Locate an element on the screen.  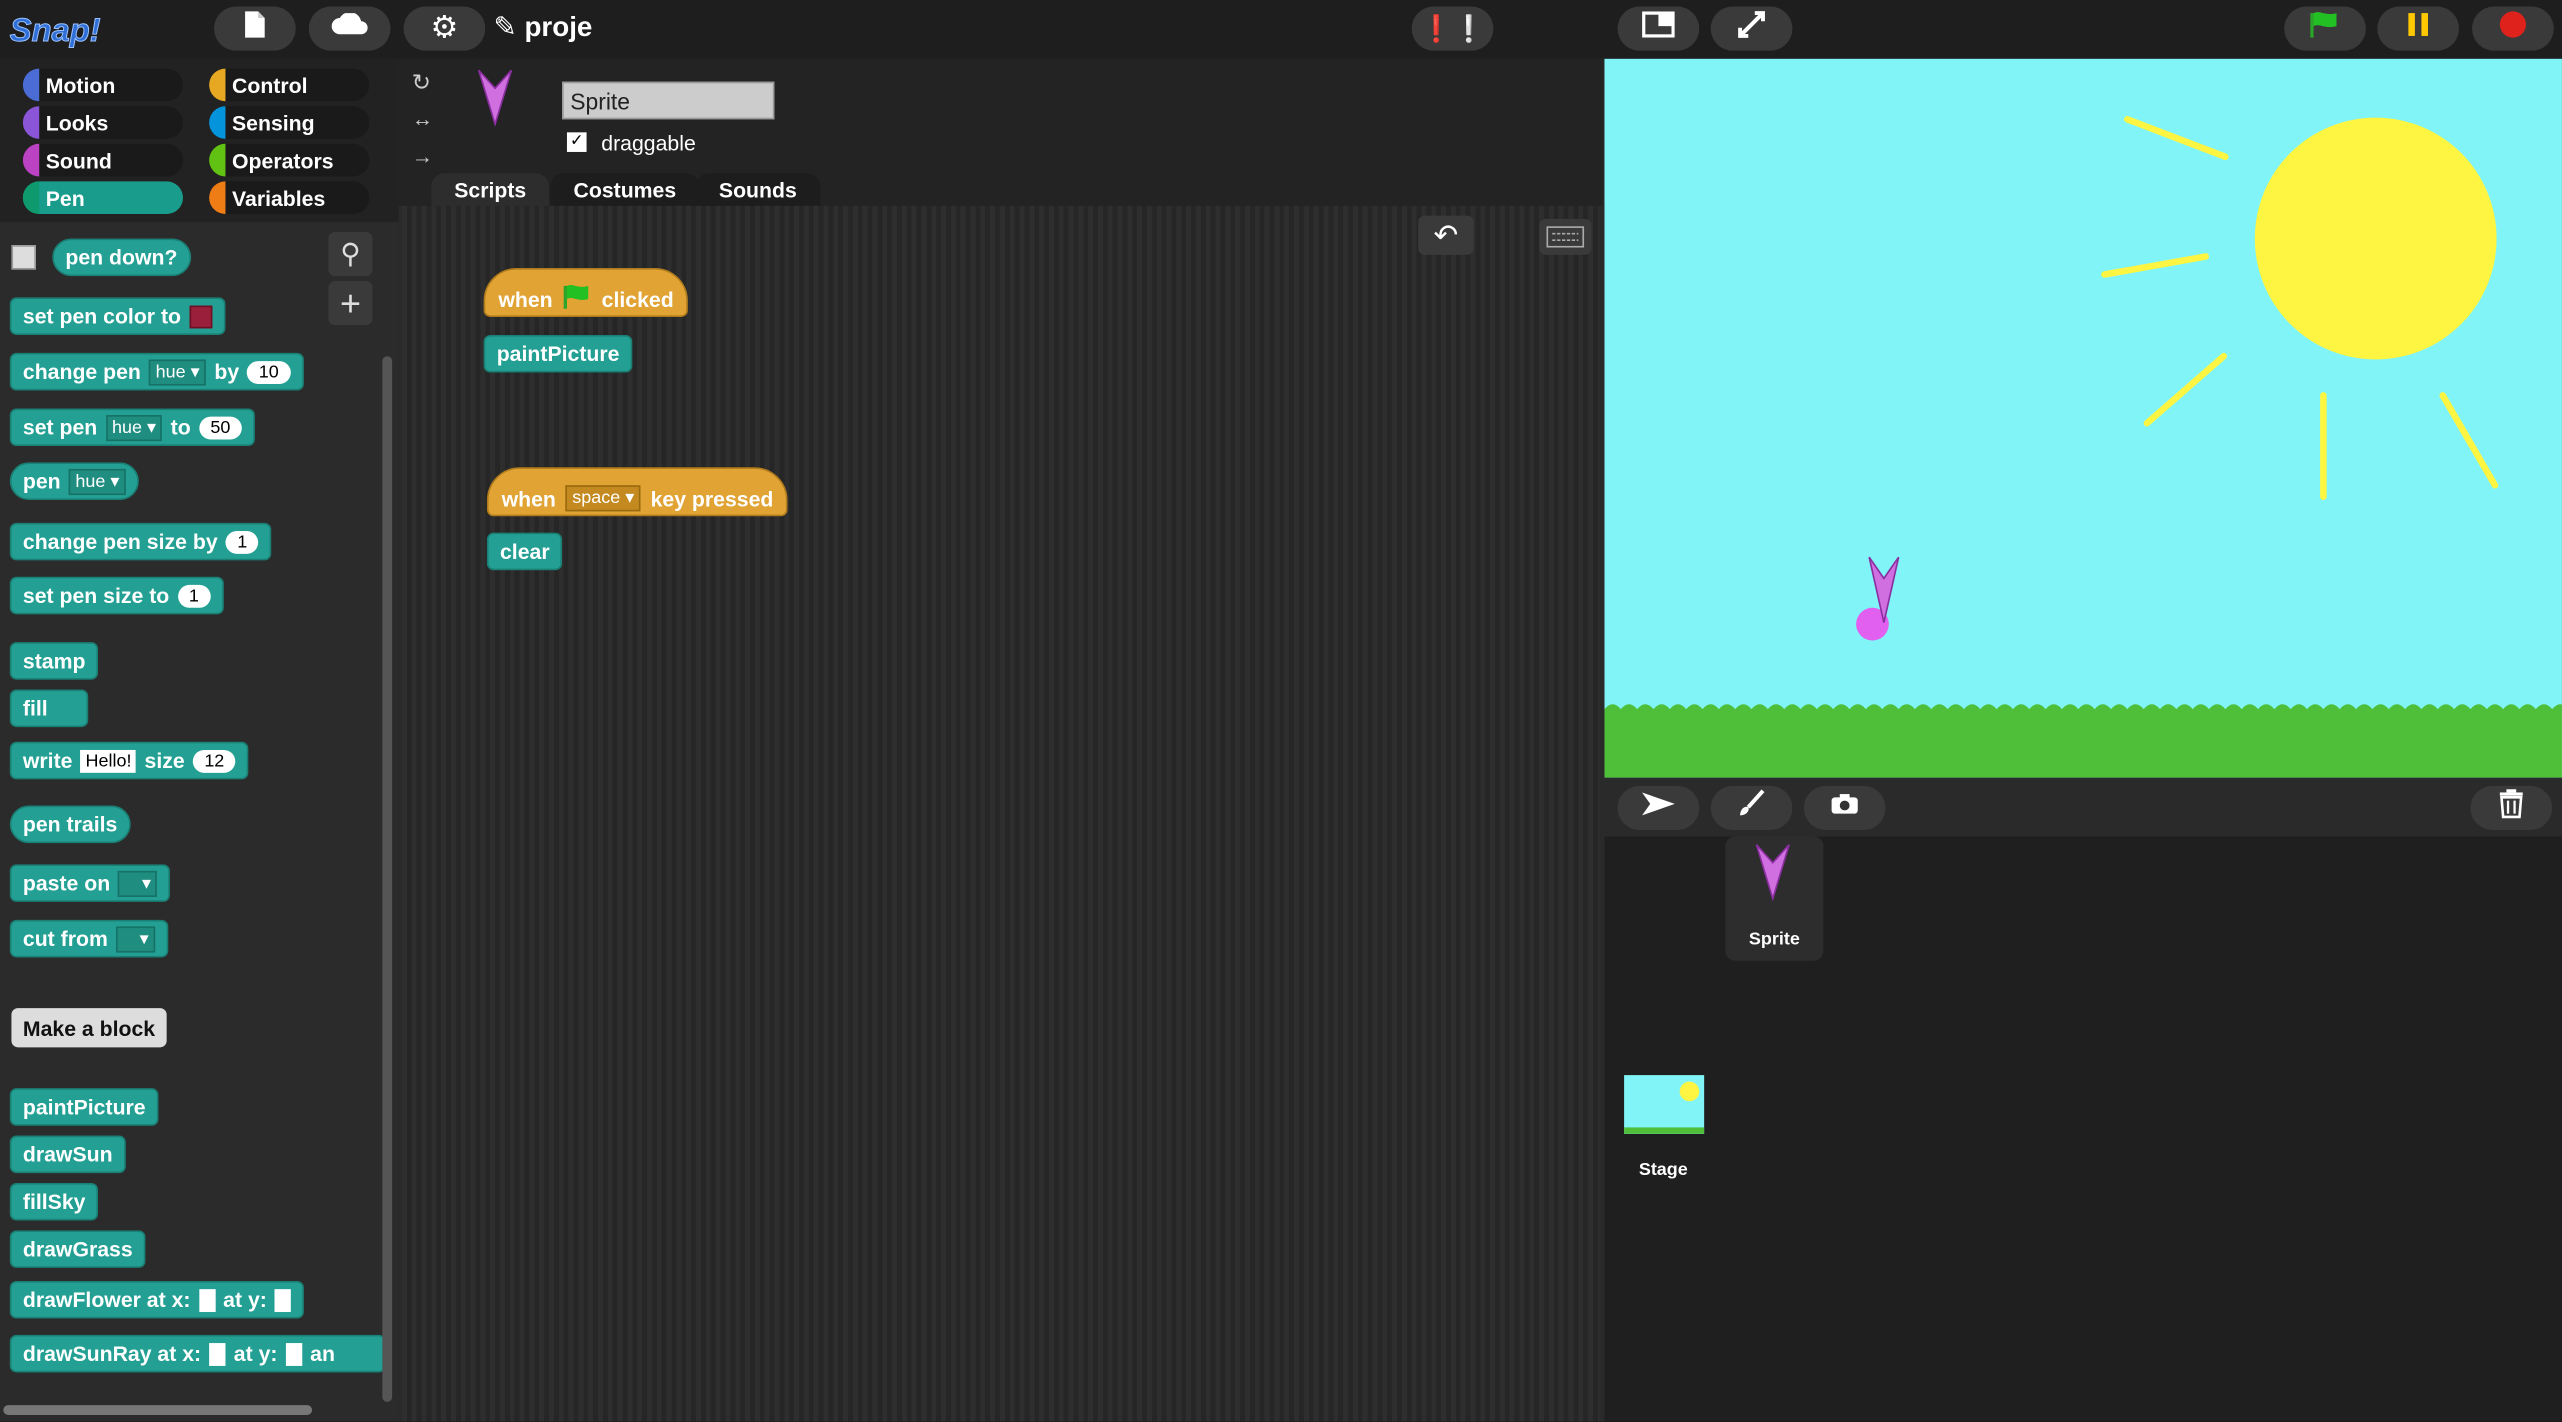
keyboard-entry-button is located at coordinates (1565, 236).